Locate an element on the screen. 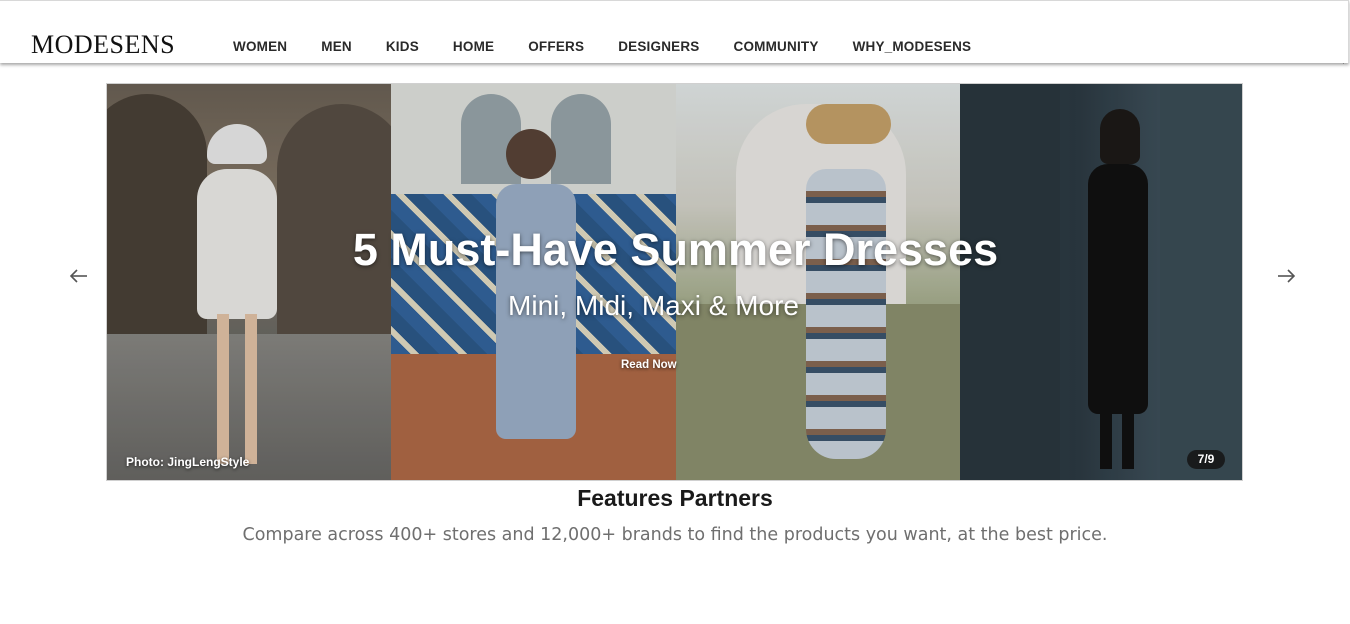 This screenshot has width=1350, height=624. banner-title: 5 Must-Have Summer Dresses is located at coordinates (674, 249).